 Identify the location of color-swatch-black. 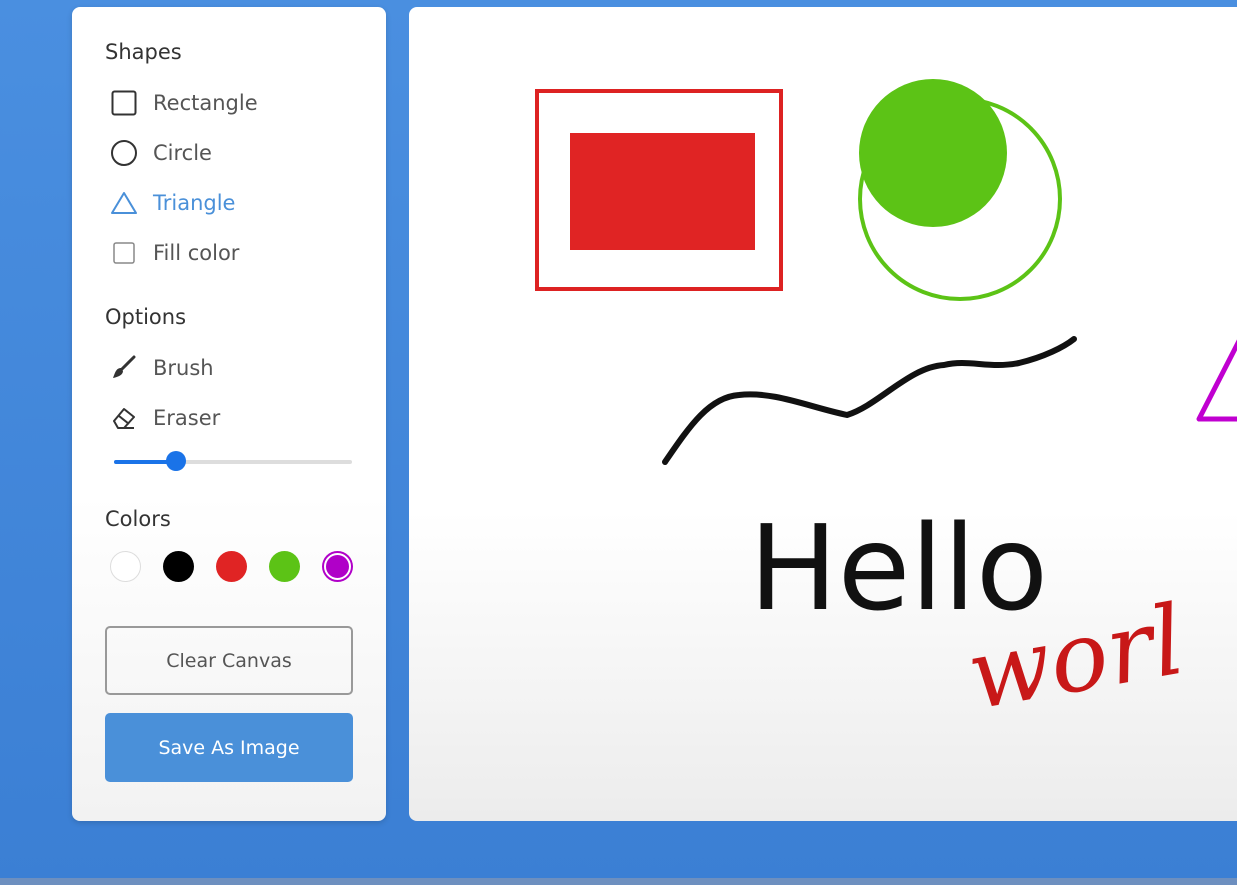
(178, 566).